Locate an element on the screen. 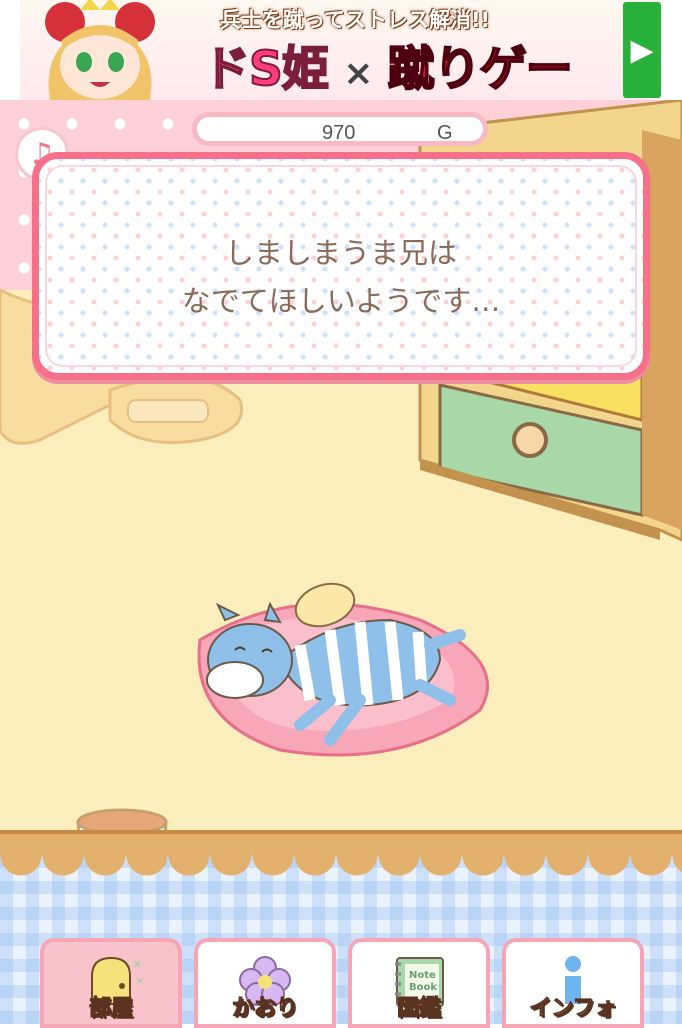 The height and width of the screenshot is (1028, 682). ad-arrow-button: ▶ is located at coordinates (642, 50).